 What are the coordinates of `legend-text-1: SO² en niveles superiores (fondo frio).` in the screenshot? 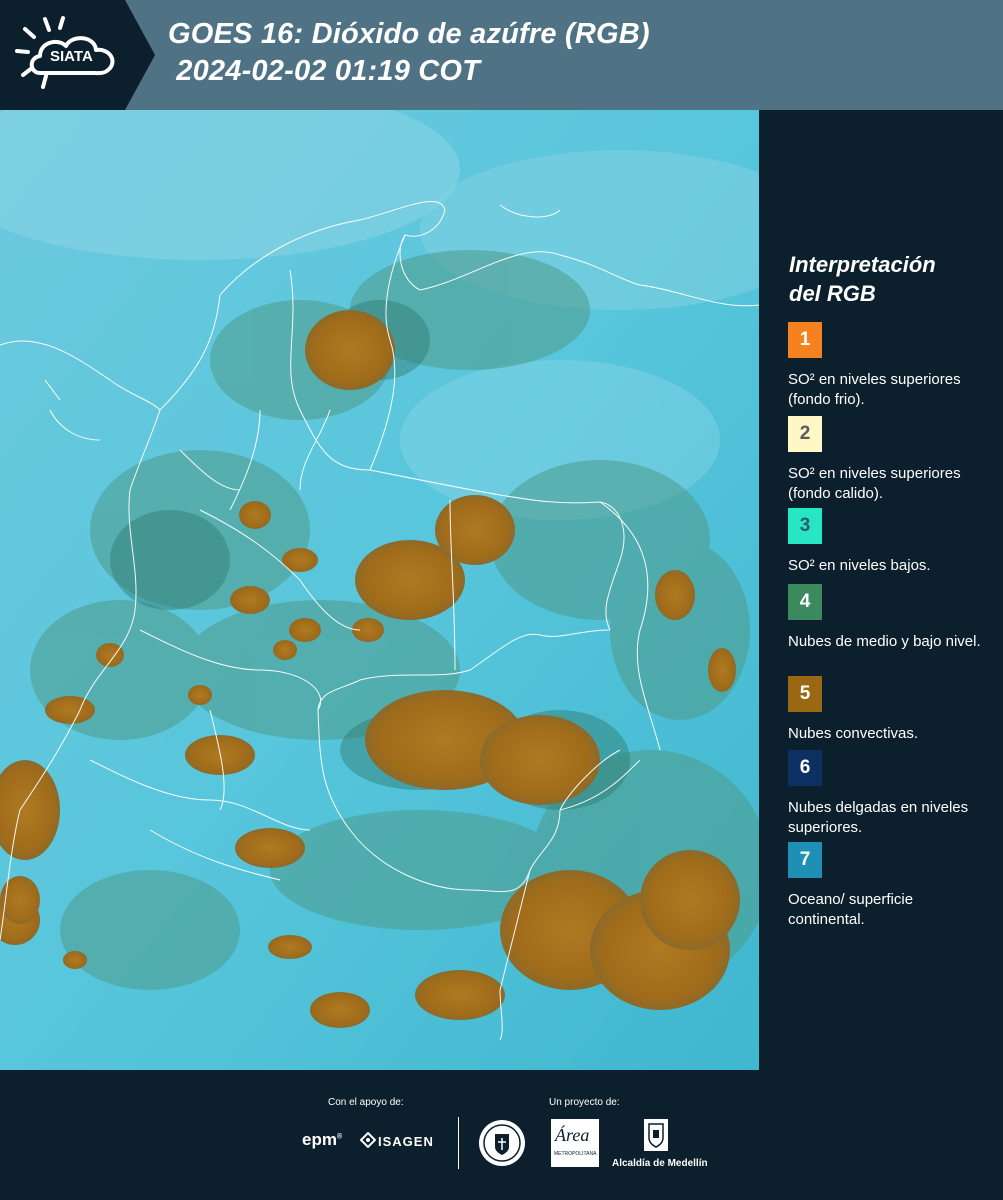 It's located at (874, 389).